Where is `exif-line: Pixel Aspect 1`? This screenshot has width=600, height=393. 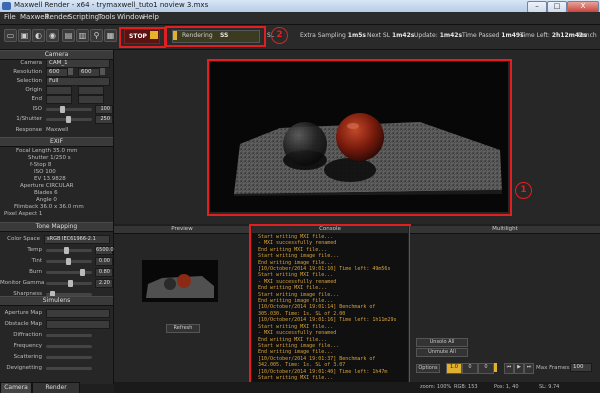
exif-line: Pixel Aspect 1 is located at coordinates (23, 214).